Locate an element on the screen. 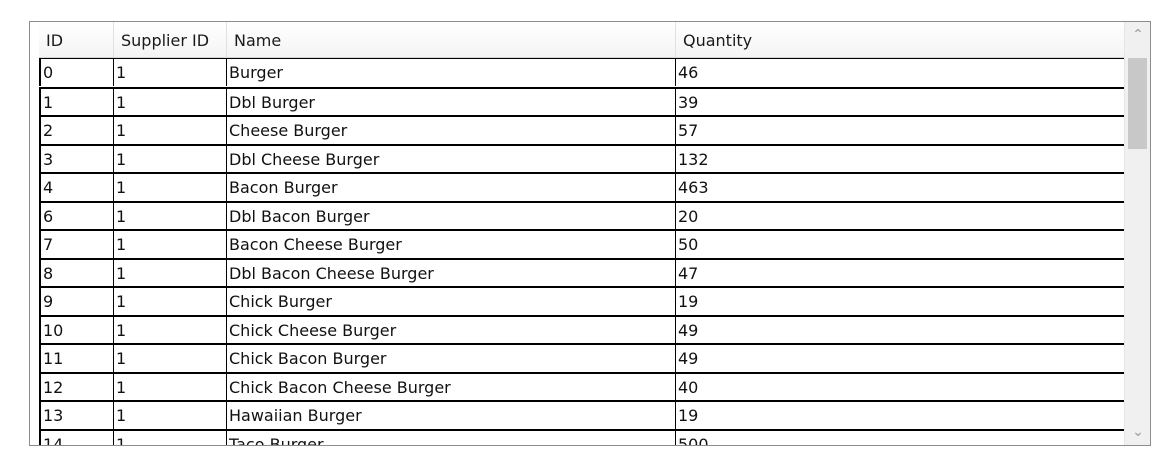 The height and width of the screenshot is (458, 1170). cell-quantity: 132 is located at coordinates (900, 159).